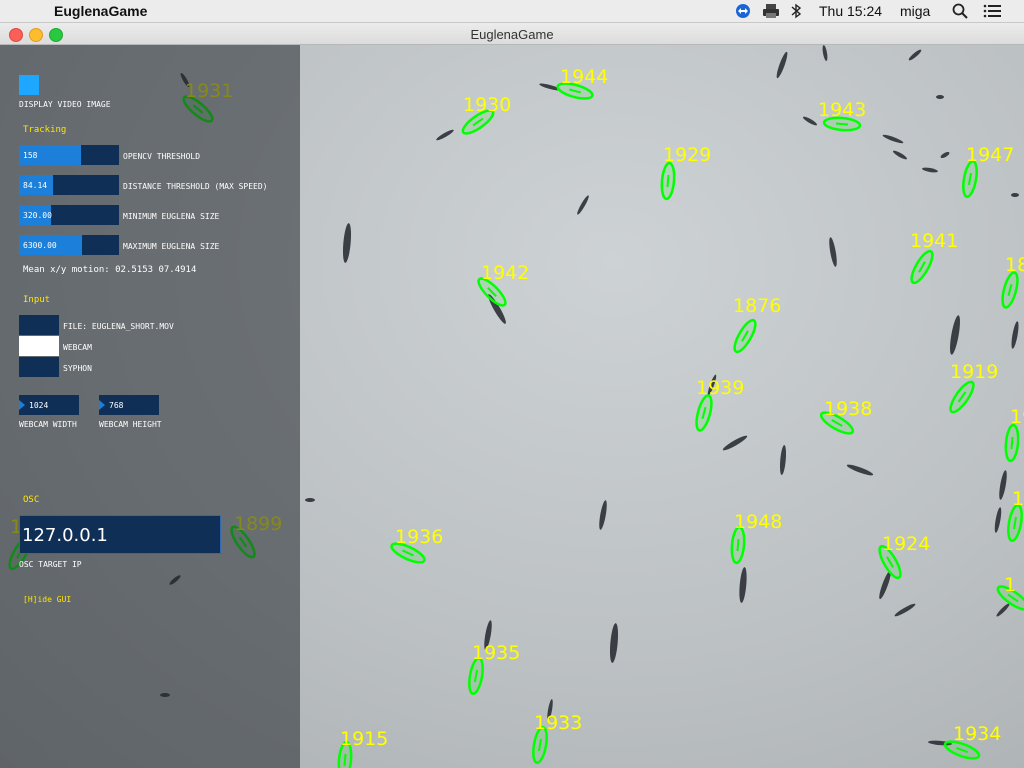  What do you see at coordinates (39, 346) in the screenshot?
I see `input-webcam-toggle` at bounding box center [39, 346].